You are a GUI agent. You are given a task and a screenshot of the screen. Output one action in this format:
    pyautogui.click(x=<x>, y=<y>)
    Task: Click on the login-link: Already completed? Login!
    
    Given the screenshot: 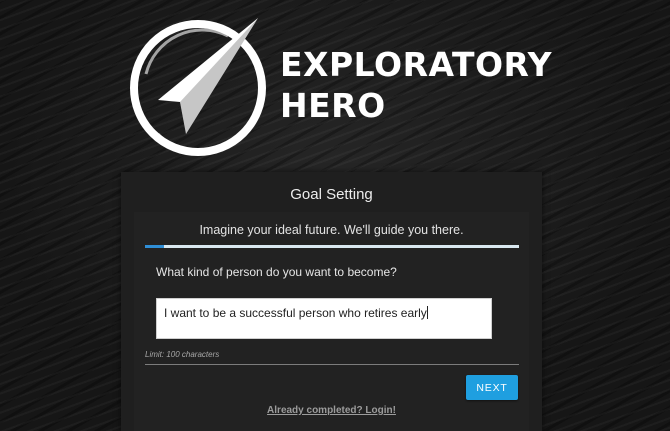 What is the action you would take?
    pyautogui.click(x=331, y=410)
    